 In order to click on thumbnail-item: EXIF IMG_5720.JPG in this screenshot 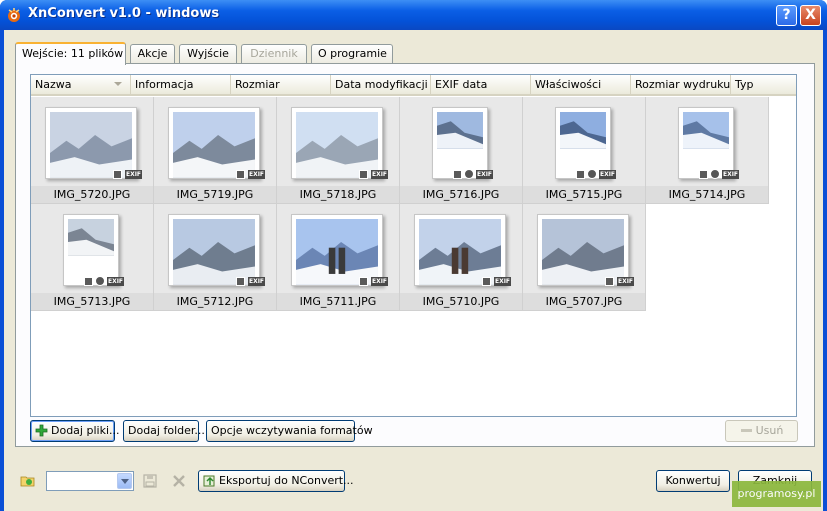, I will do `click(92, 150)`.